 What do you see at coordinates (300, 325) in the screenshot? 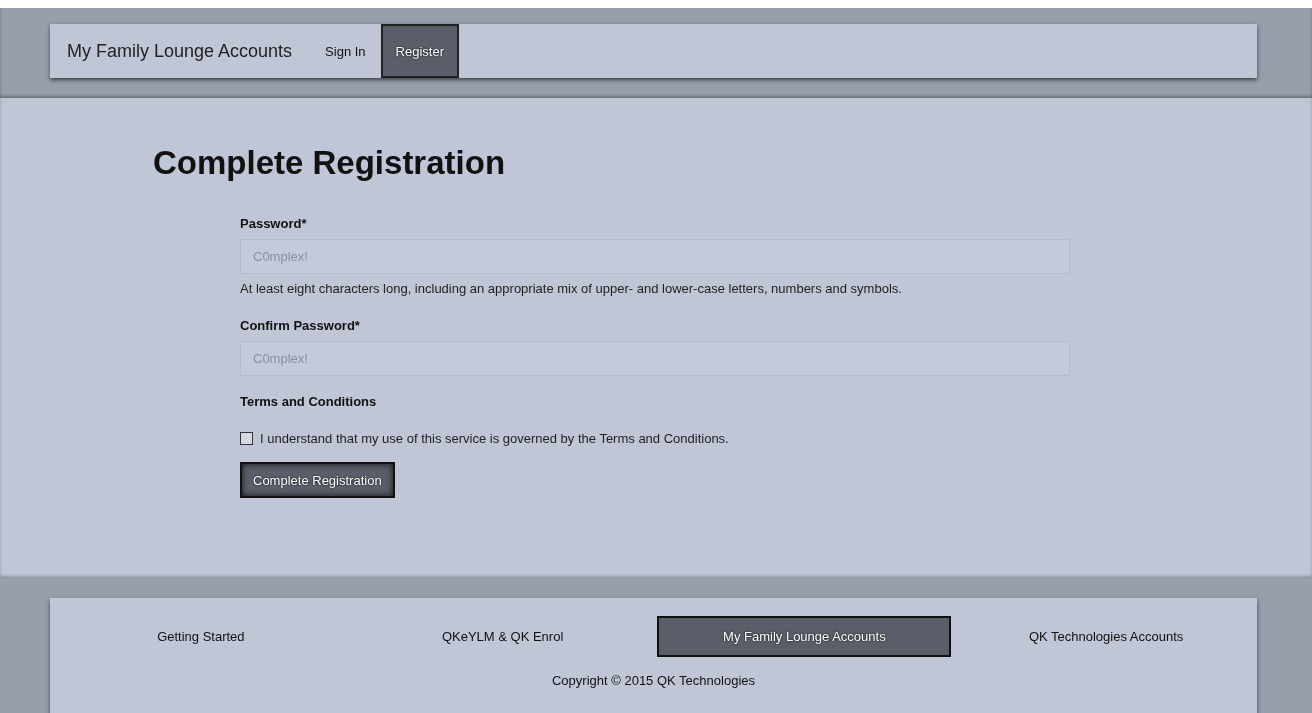
I see `field-label: Confirm Password*` at bounding box center [300, 325].